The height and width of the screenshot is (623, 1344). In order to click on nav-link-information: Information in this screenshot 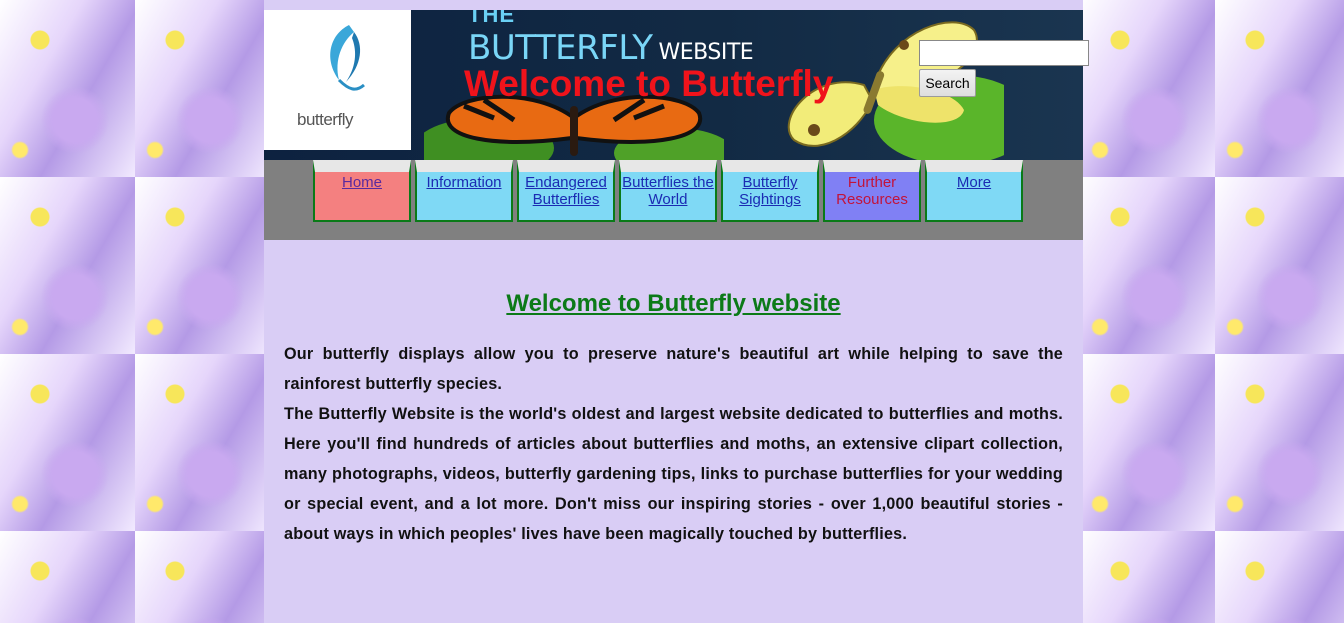, I will do `click(463, 182)`.